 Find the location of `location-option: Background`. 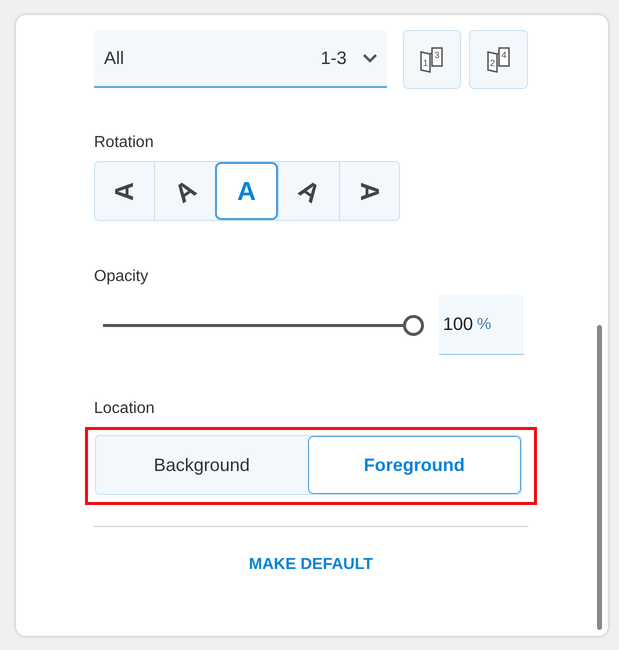

location-option: Background is located at coordinates (202, 465).